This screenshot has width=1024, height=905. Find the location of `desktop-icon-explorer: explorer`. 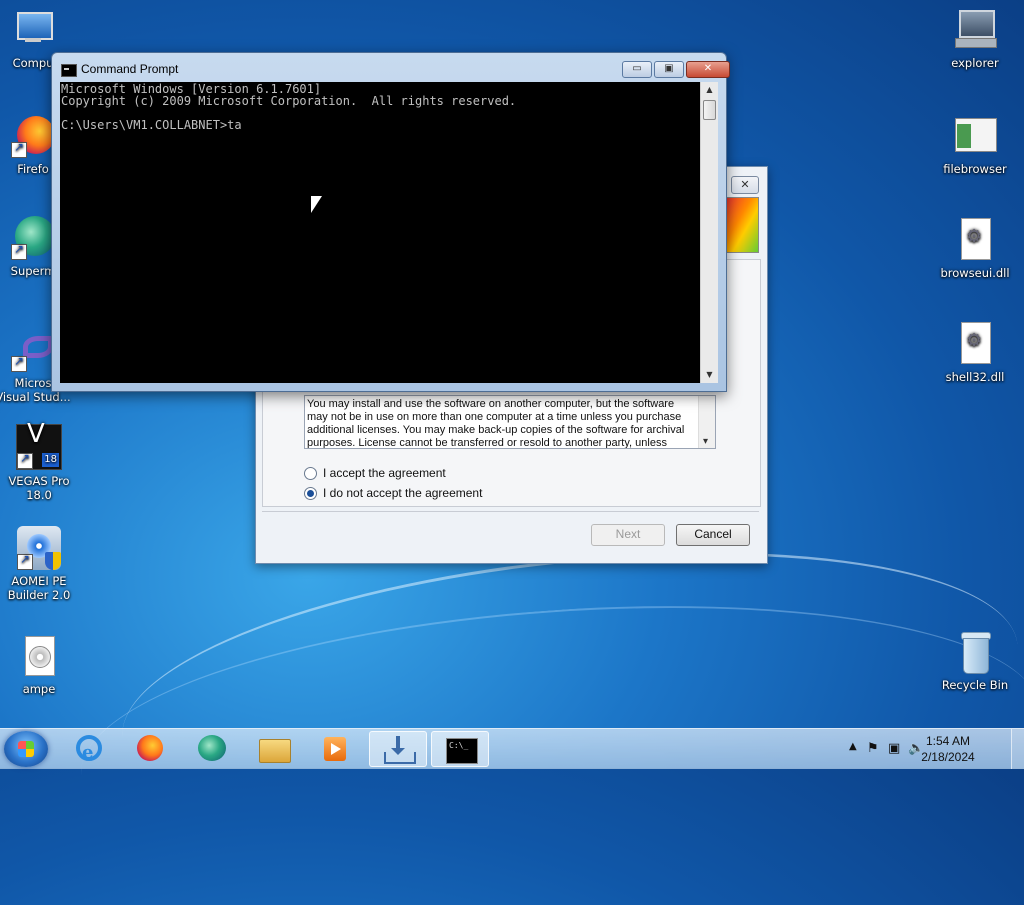

desktop-icon-explorer: explorer is located at coordinates (975, 39).